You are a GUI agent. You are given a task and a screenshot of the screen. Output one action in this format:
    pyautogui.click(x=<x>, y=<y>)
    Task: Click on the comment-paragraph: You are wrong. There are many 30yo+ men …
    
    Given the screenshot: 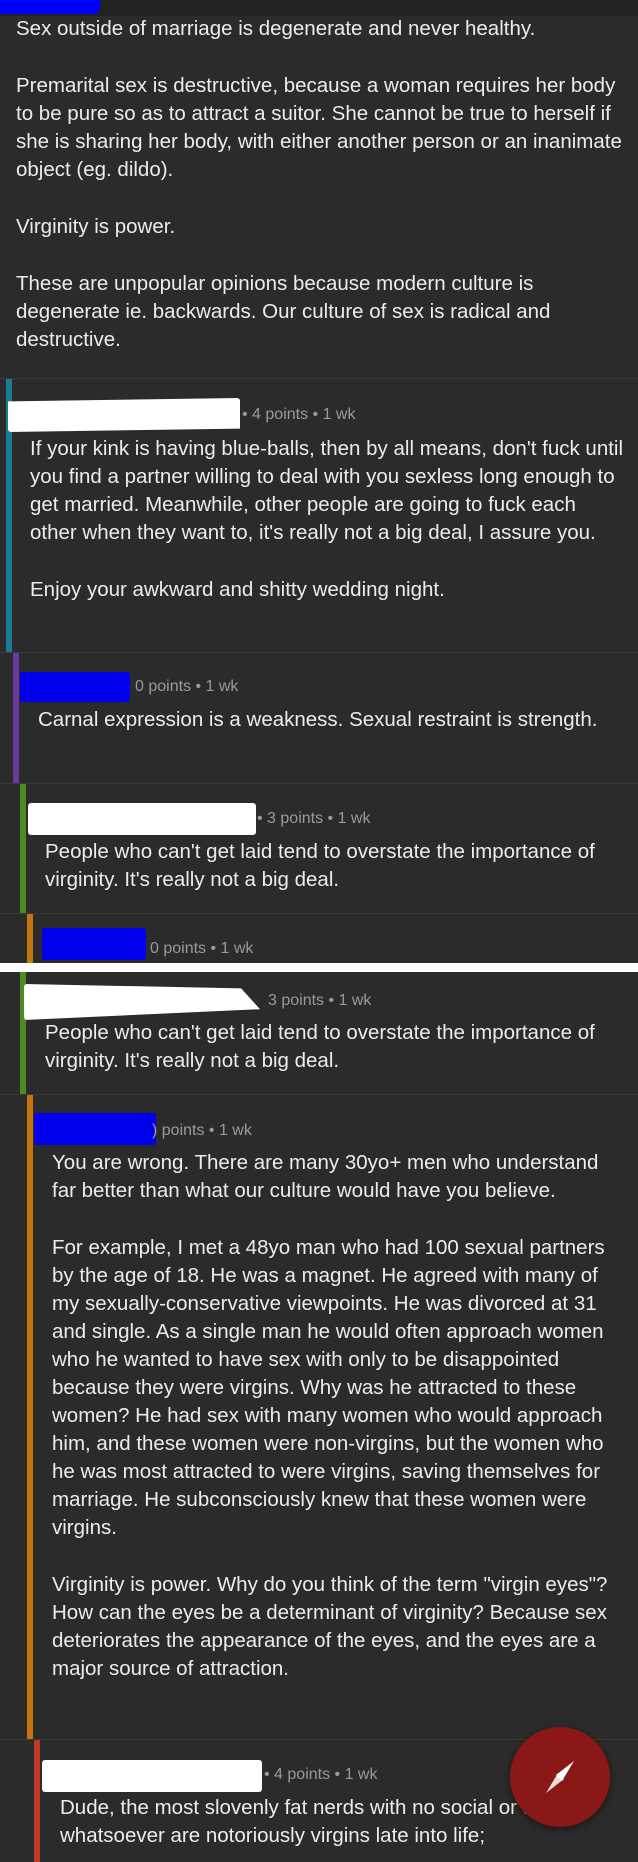 What is the action you would take?
    pyautogui.click(x=325, y=1176)
    